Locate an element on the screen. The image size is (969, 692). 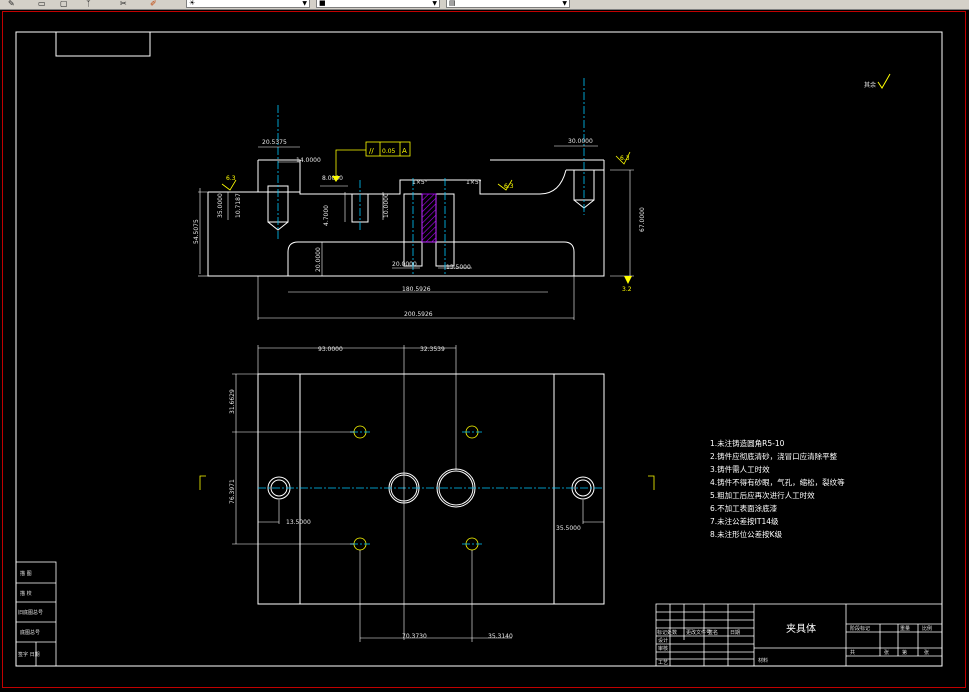
svg-text: 70.3730 is located at coordinates (414, 636).